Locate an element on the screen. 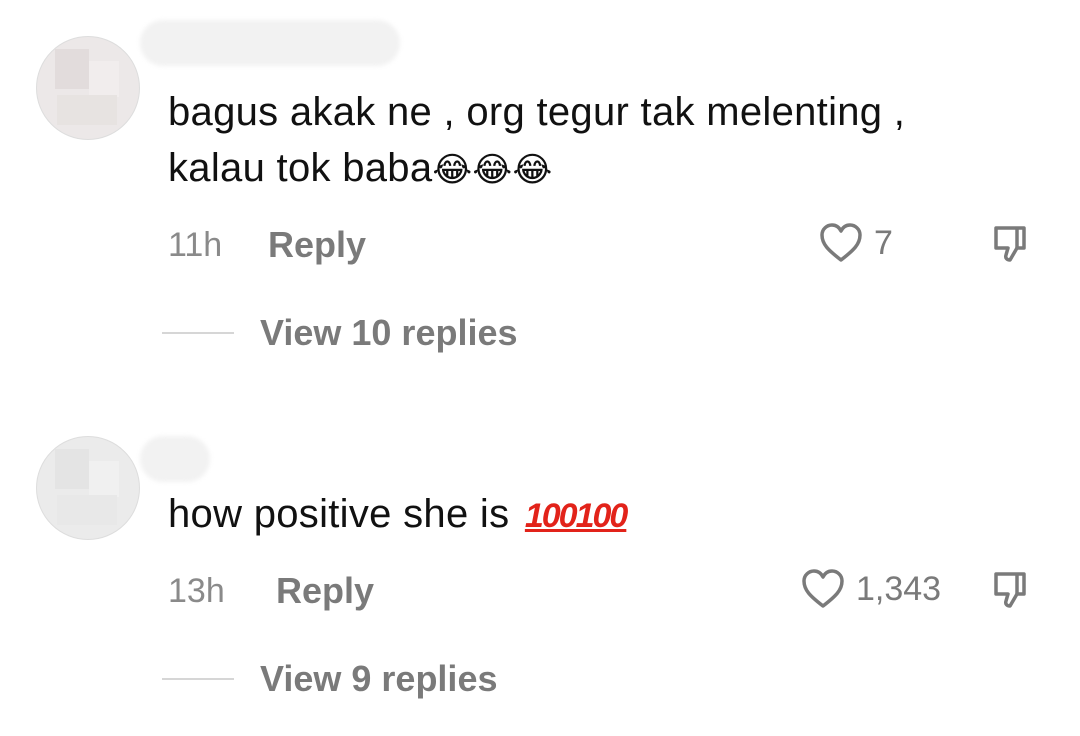 This screenshot has width=1080, height=736. timestamp: 13h is located at coordinates (196, 591).